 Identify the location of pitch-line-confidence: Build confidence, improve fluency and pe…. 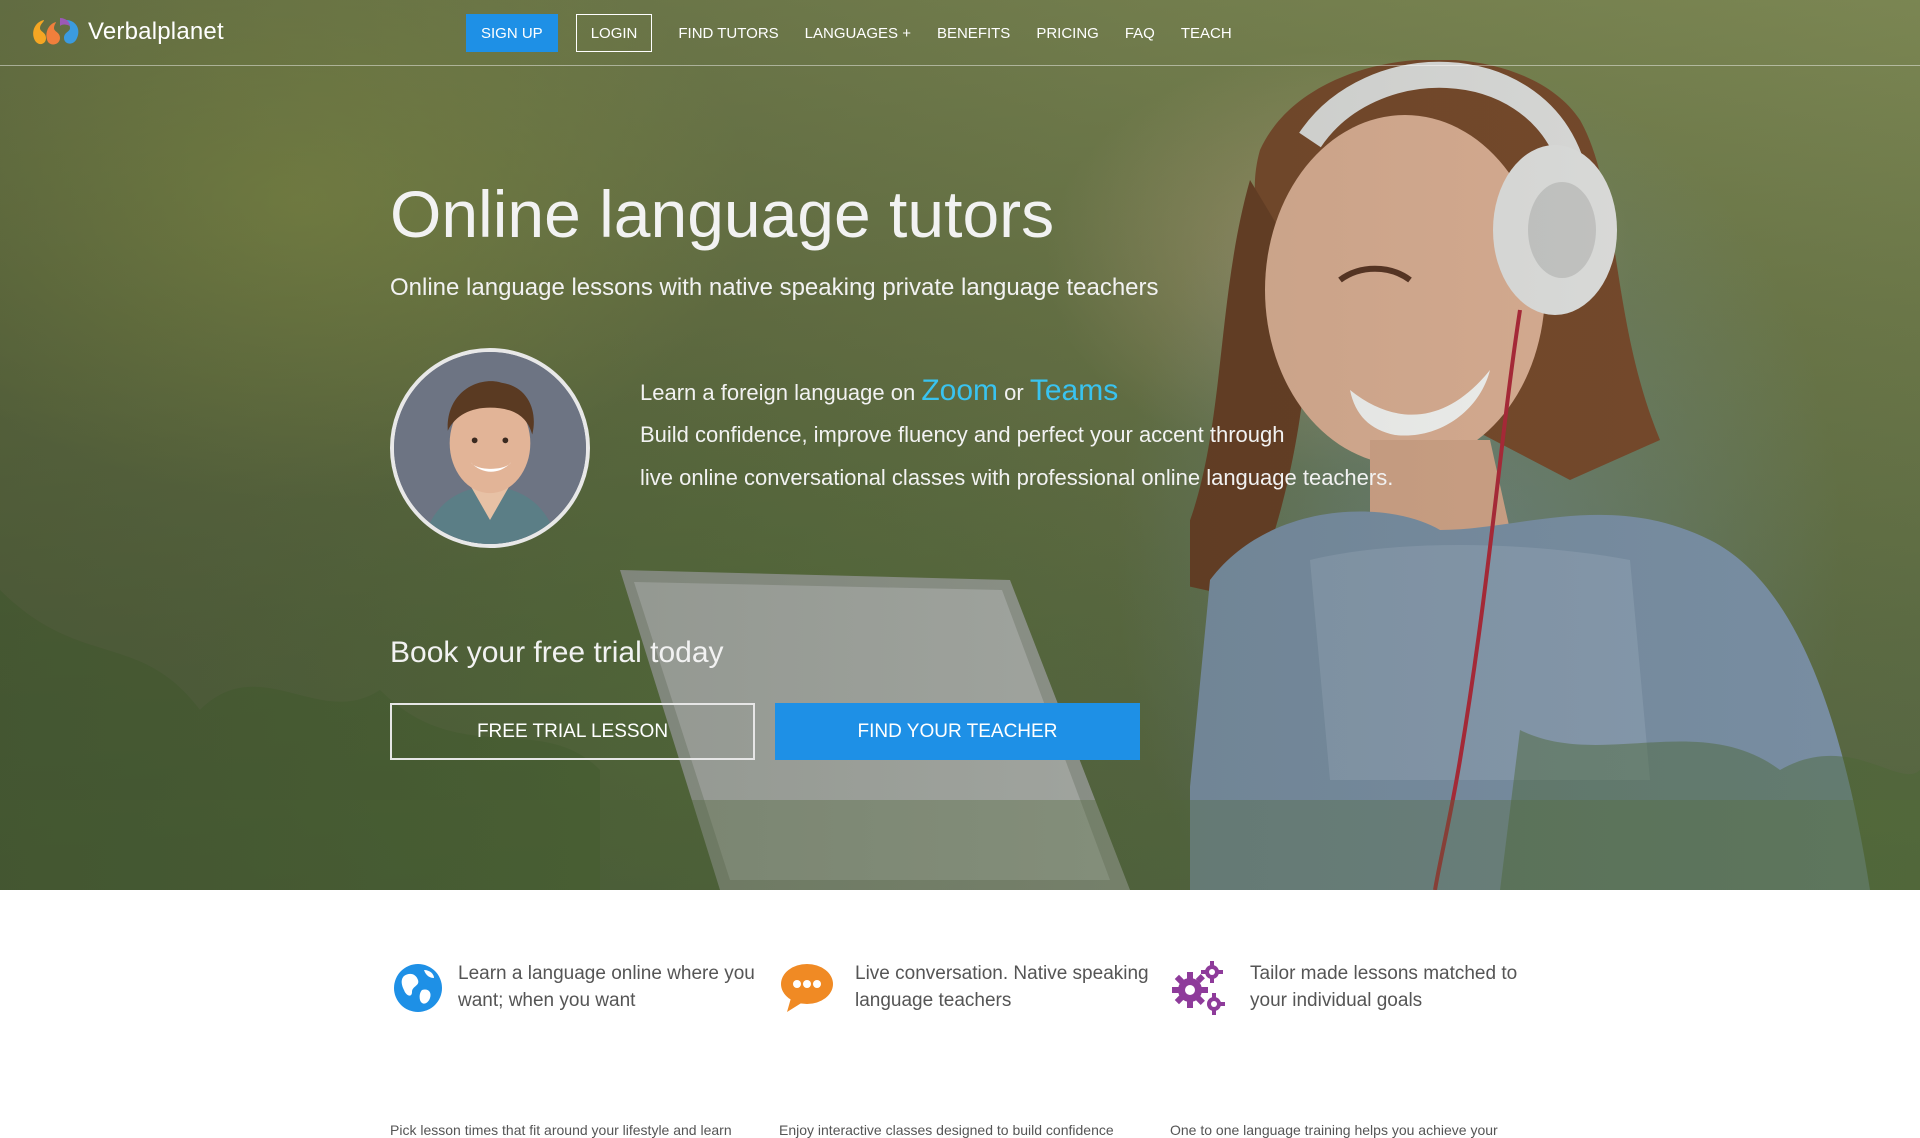
(962, 434).